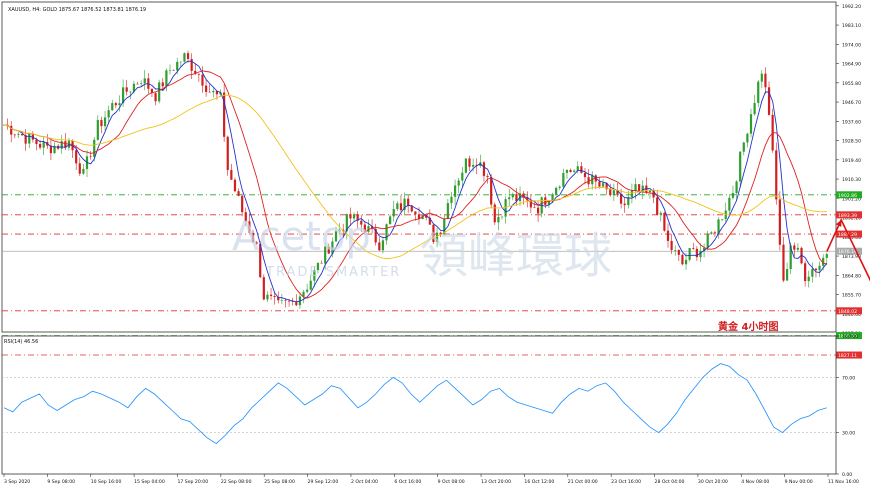  What do you see at coordinates (851, 142) in the screenshot?
I see `y-tick-label: 1928.50` at bounding box center [851, 142].